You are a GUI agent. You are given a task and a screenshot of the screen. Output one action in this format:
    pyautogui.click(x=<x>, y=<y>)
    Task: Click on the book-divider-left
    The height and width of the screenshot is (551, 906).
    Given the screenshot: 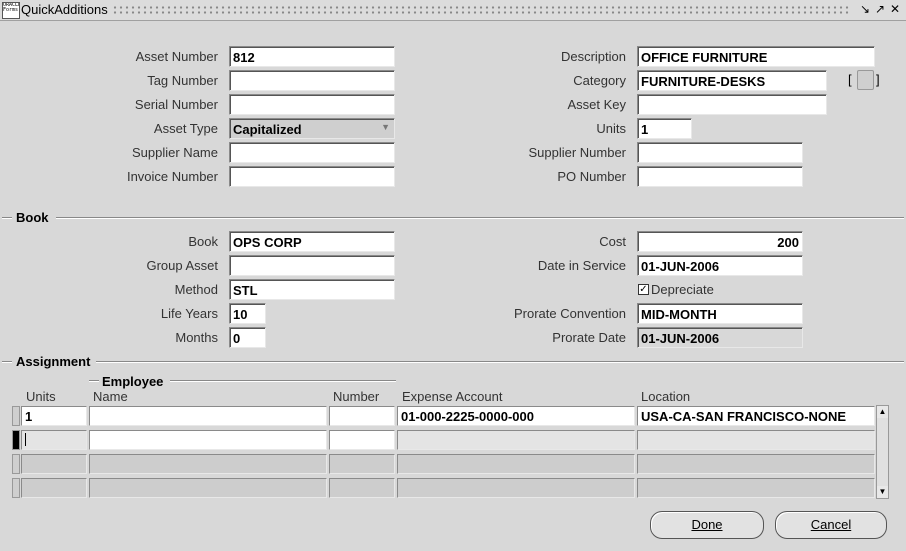 What is the action you would take?
    pyautogui.click(x=7, y=218)
    